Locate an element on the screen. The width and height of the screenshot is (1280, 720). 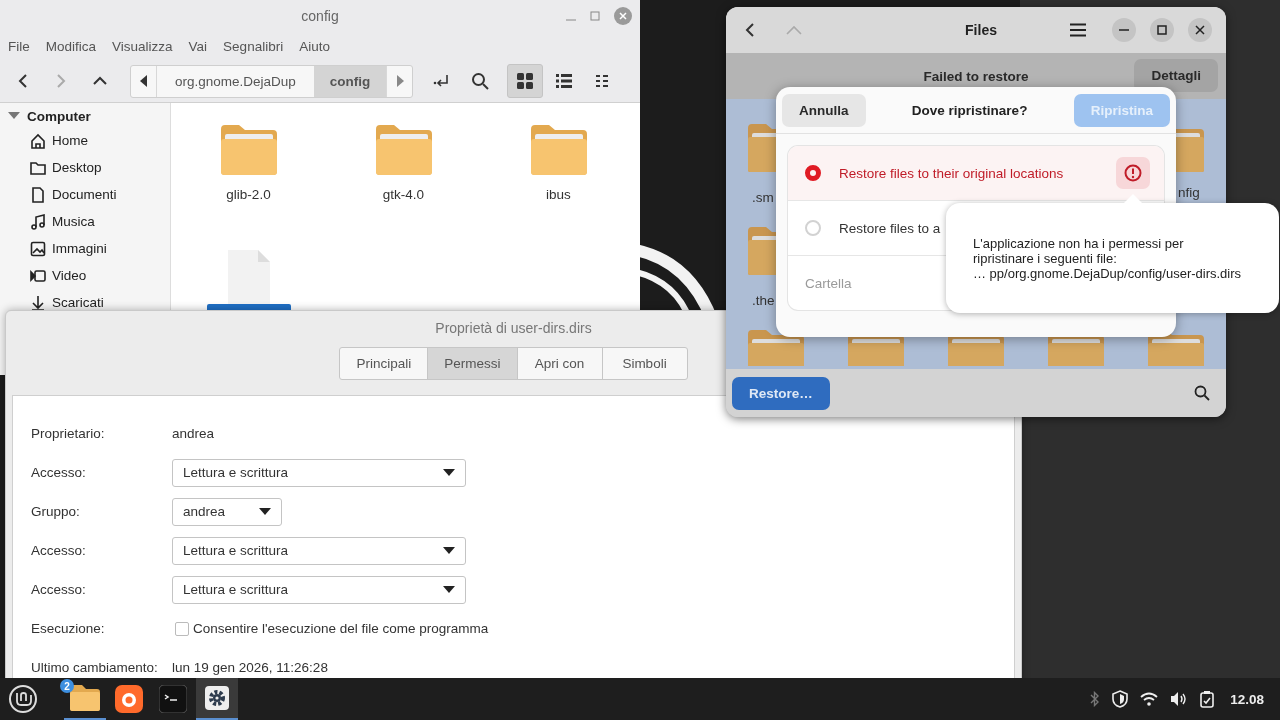
window-title: config is located at coordinates (320, 16).